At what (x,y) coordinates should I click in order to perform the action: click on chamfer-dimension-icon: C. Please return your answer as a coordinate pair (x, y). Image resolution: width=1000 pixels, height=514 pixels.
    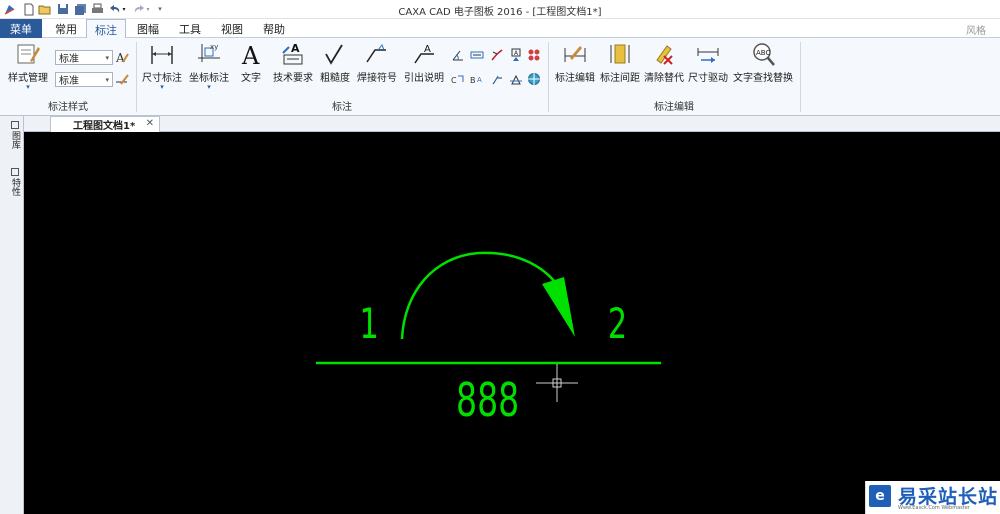
    Looking at the image, I should click on (458, 79).